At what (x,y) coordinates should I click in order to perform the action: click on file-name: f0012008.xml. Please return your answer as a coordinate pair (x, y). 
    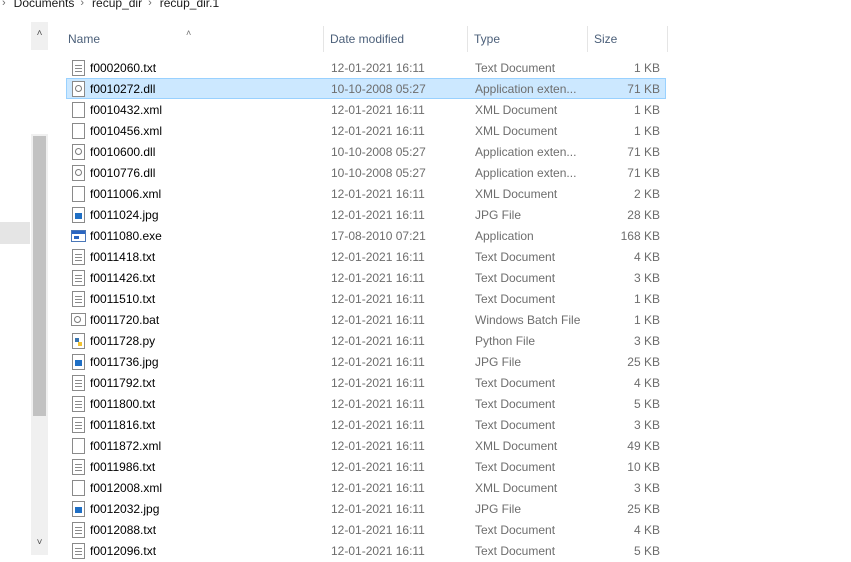
    Looking at the image, I should click on (126, 488).